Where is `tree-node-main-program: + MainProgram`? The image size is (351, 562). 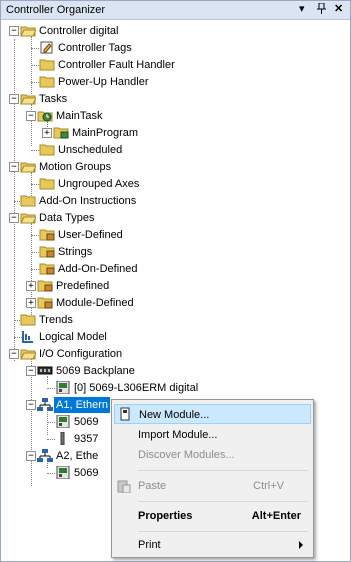 tree-node-main-program: + MainProgram is located at coordinates (175, 133).